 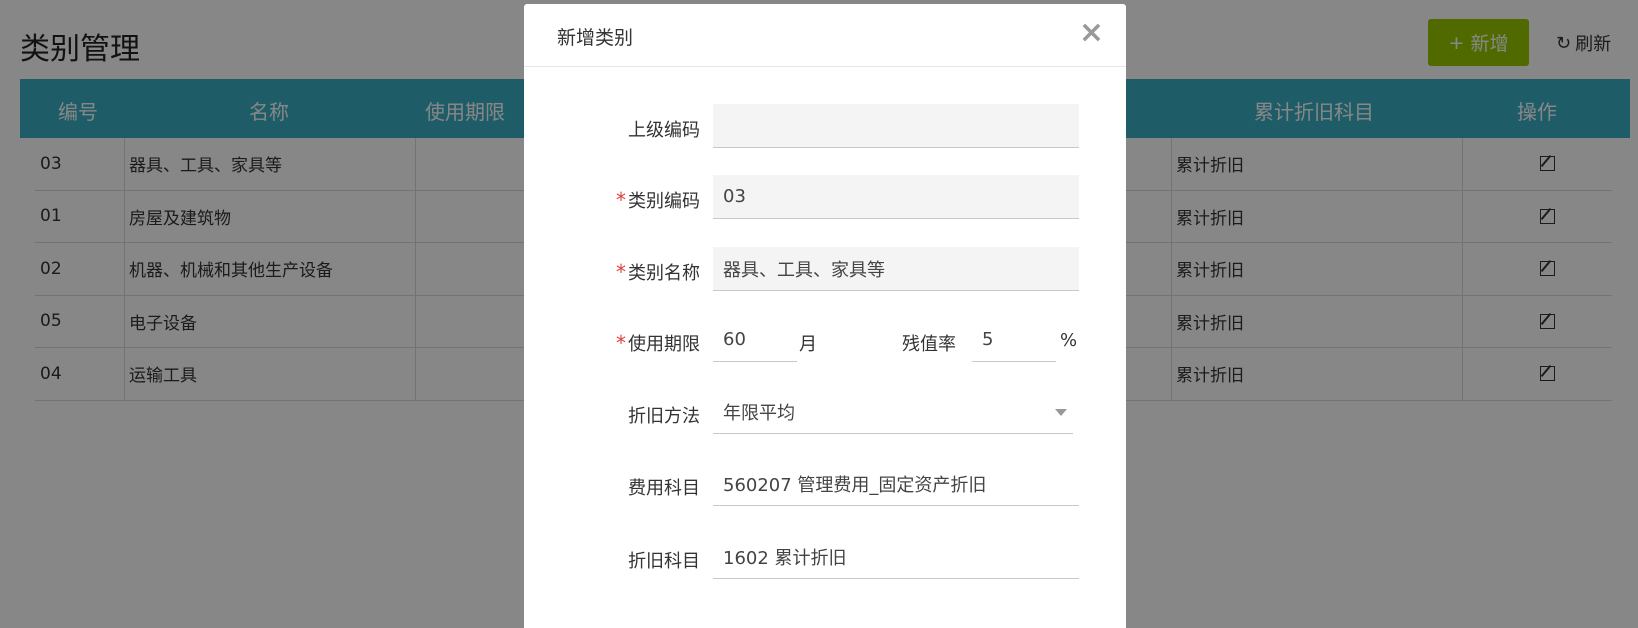 I want to click on method-label: 折旧方法, so click(x=664, y=416).